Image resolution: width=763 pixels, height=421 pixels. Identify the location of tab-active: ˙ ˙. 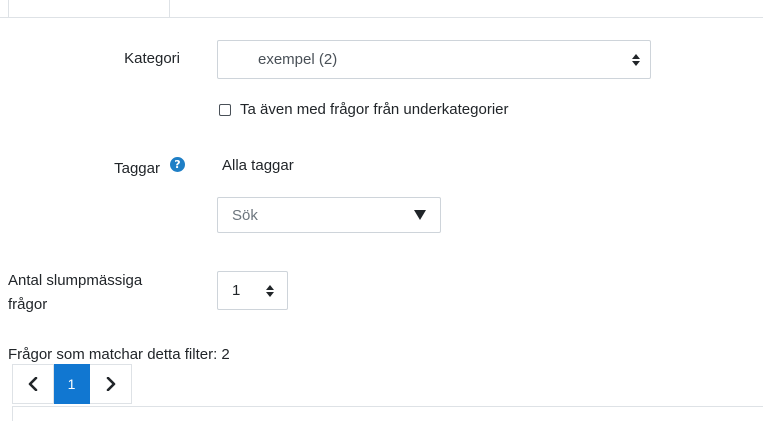
(89, 8).